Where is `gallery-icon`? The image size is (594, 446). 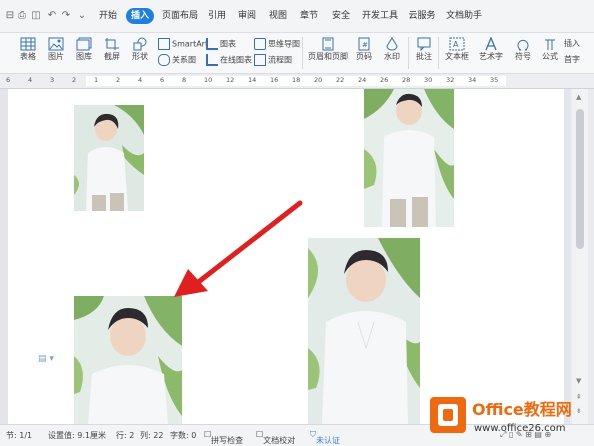
gallery-icon is located at coordinates (84, 44).